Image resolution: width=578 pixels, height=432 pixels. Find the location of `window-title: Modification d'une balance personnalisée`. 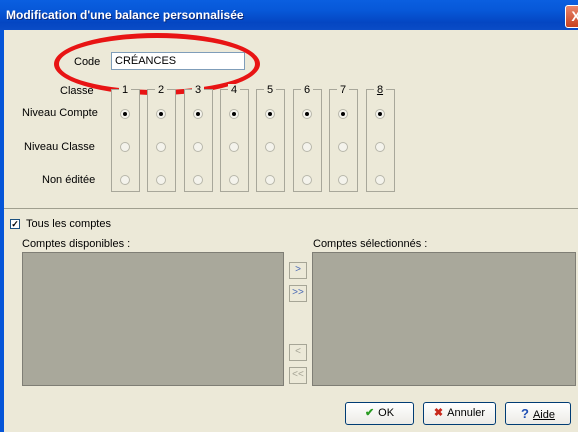

window-title: Modification d'une balance personnalisée is located at coordinates (125, 15).